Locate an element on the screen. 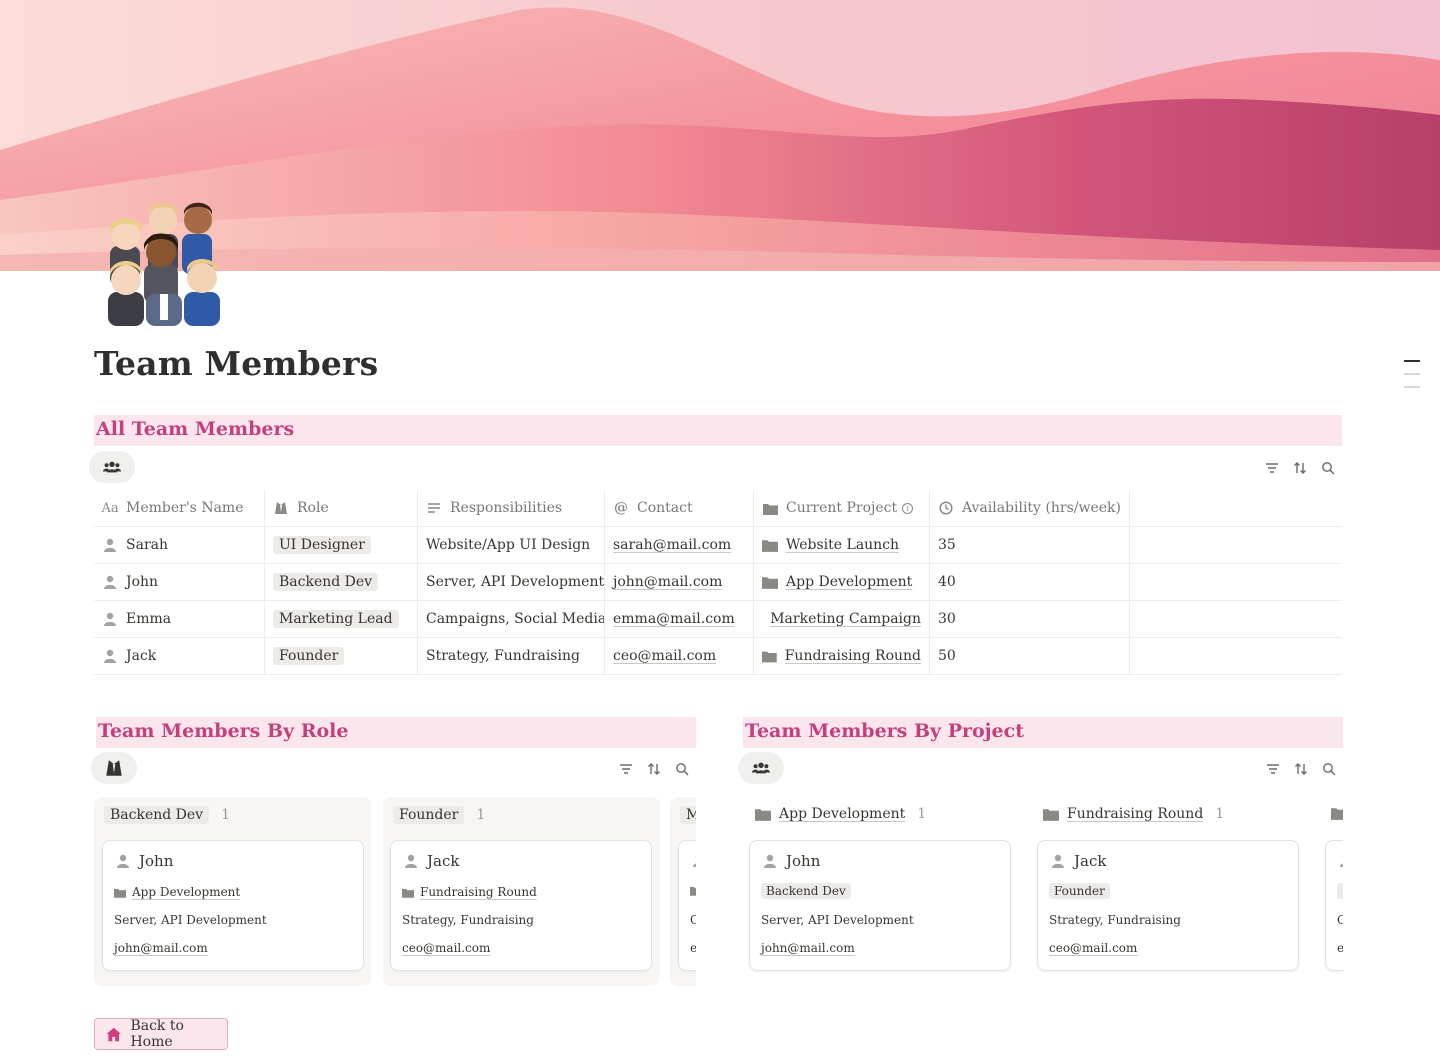 This screenshot has width=1440, height=1063. cell-contact: emma@mail.com is located at coordinates (679, 619).